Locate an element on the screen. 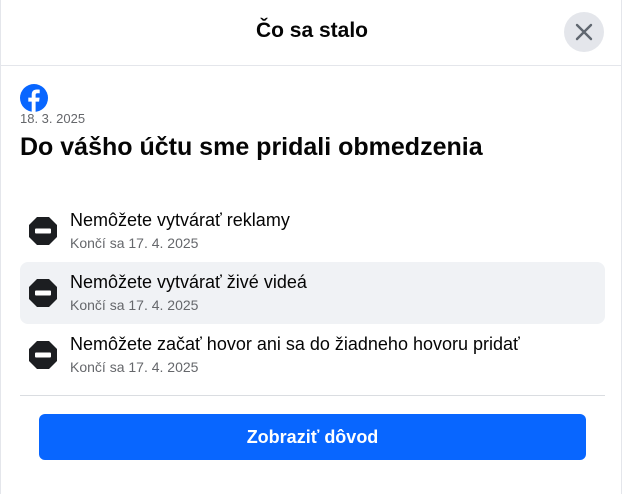 The image size is (622, 494). dialog-title: Čo sa stalo is located at coordinates (312, 30).